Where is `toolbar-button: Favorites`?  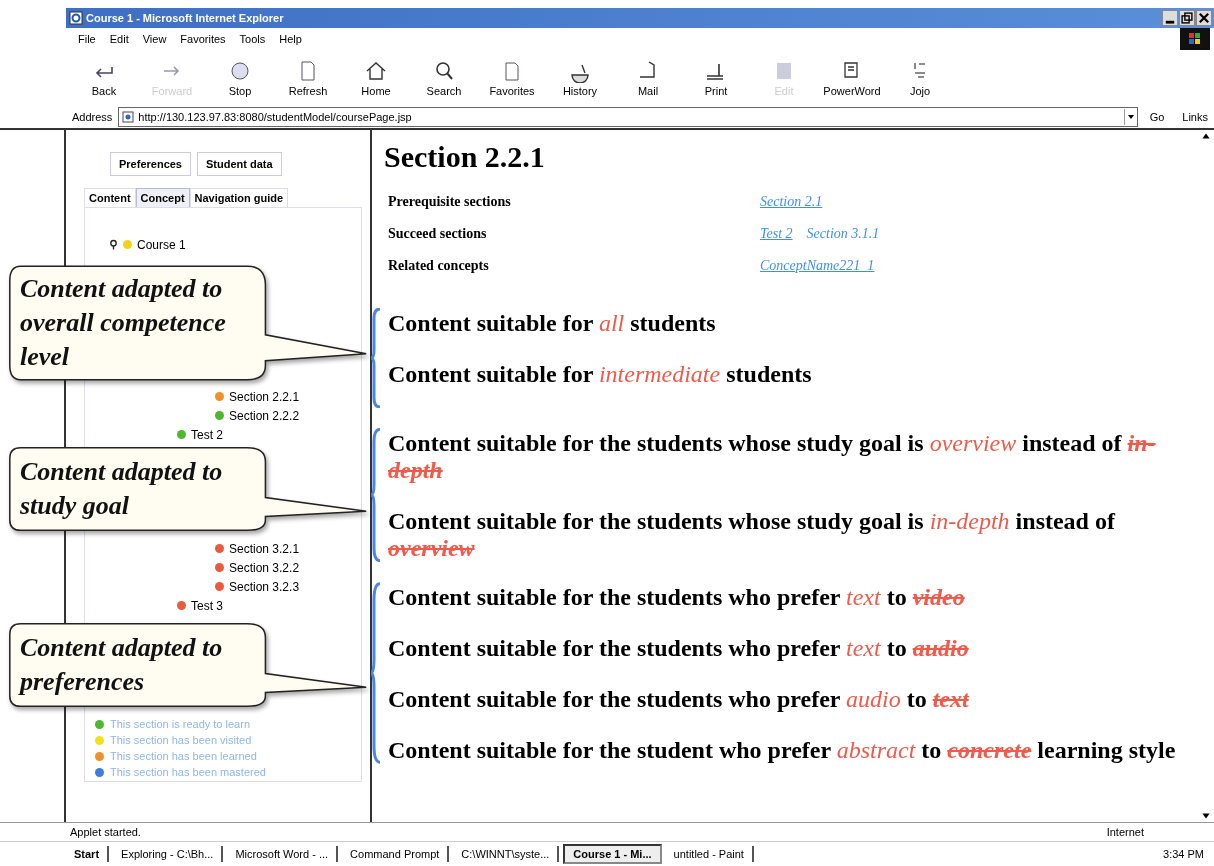
toolbar-button: Favorites is located at coordinates (512, 78).